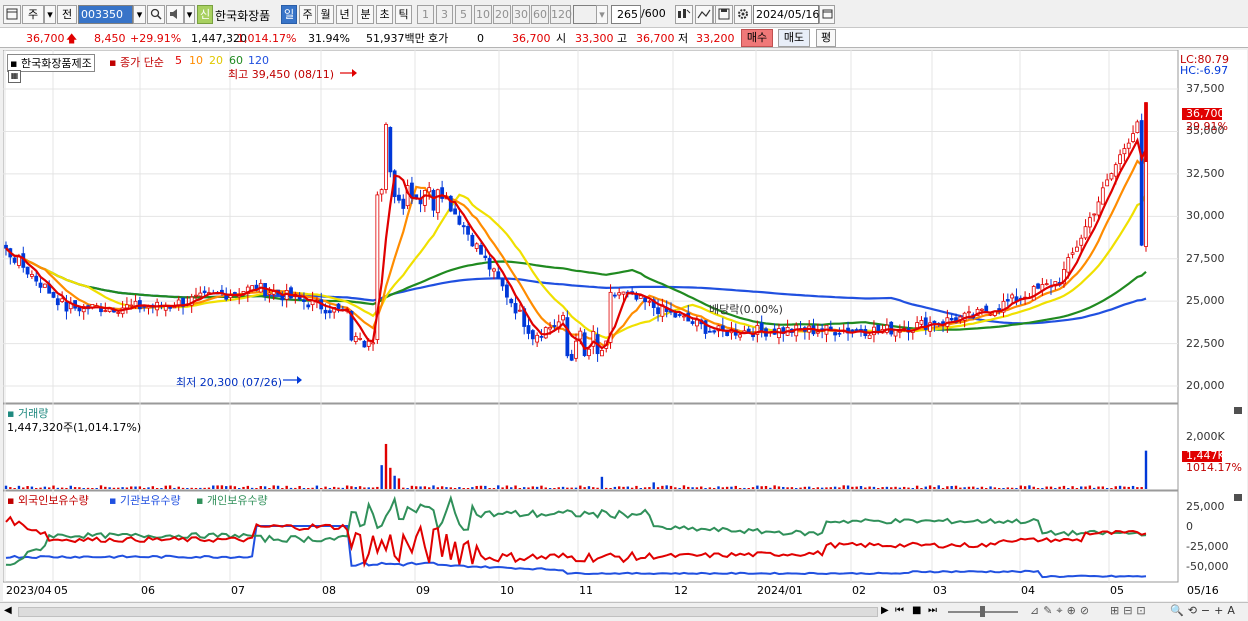 The image size is (1248, 621). I want to click on tab-month: 월, so click(325, 14).